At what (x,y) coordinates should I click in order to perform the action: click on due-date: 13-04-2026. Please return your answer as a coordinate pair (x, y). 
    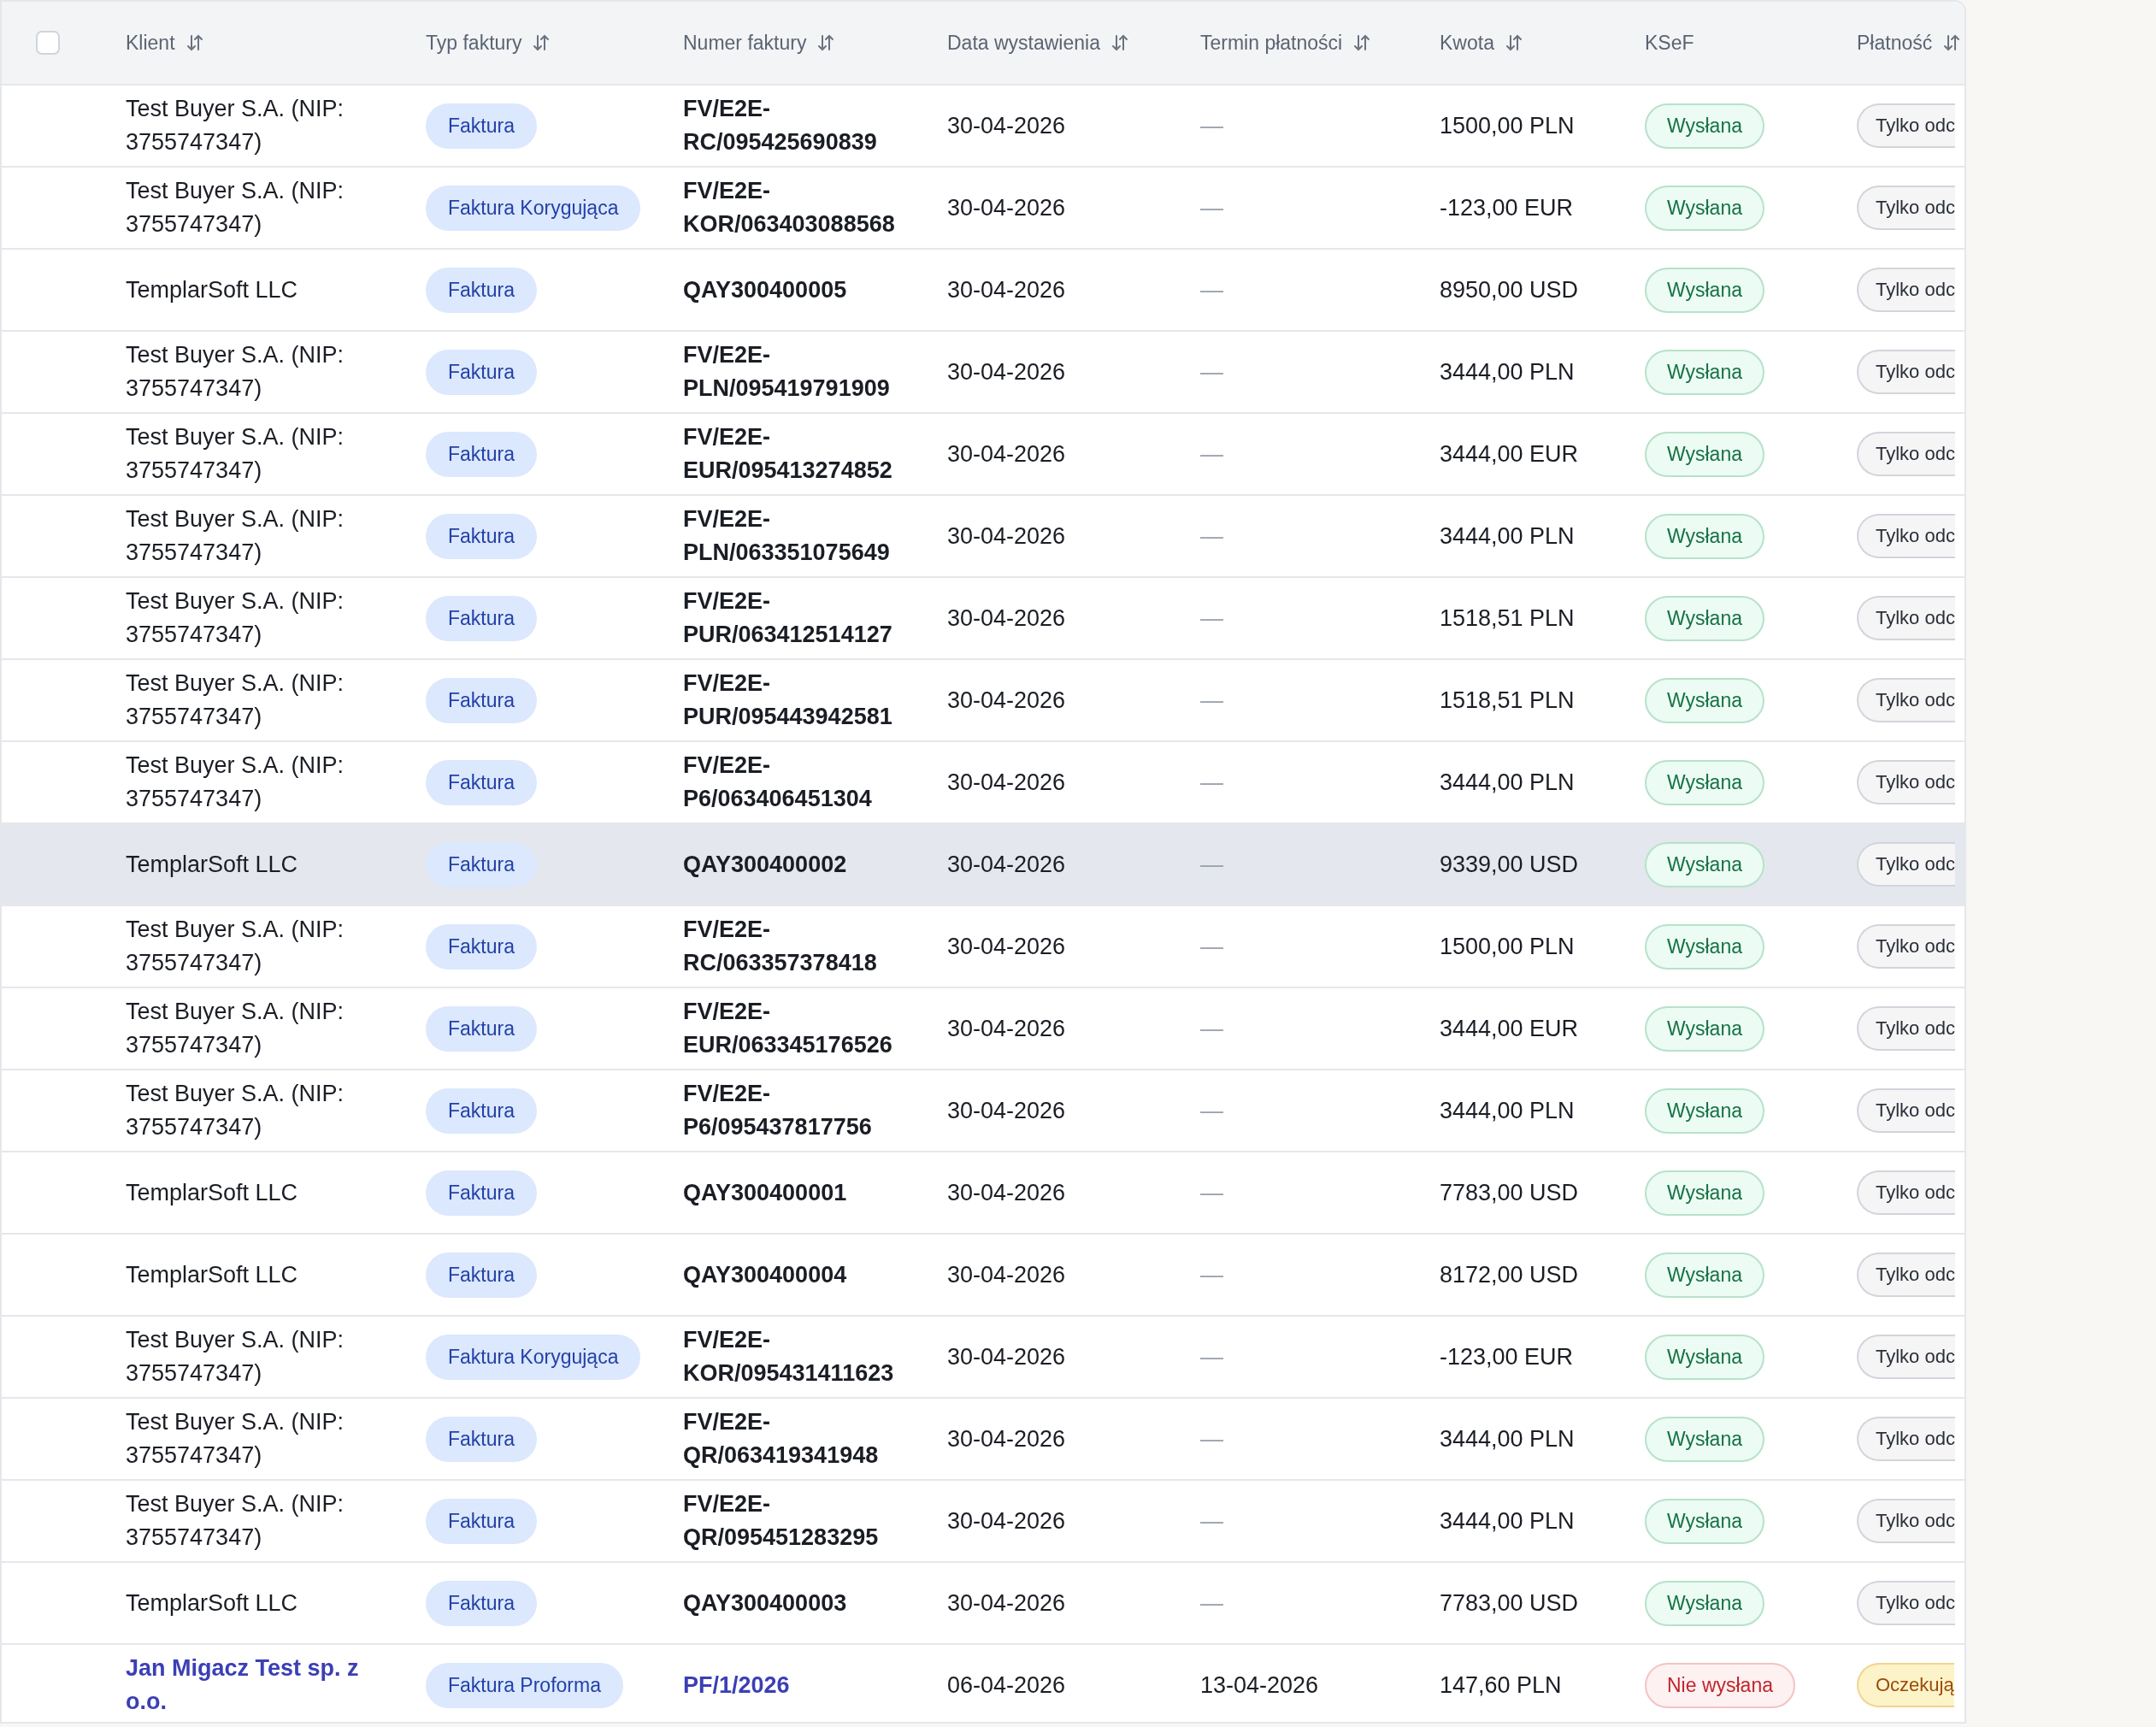
    Looking at the image, I should click on (1260, 1685).